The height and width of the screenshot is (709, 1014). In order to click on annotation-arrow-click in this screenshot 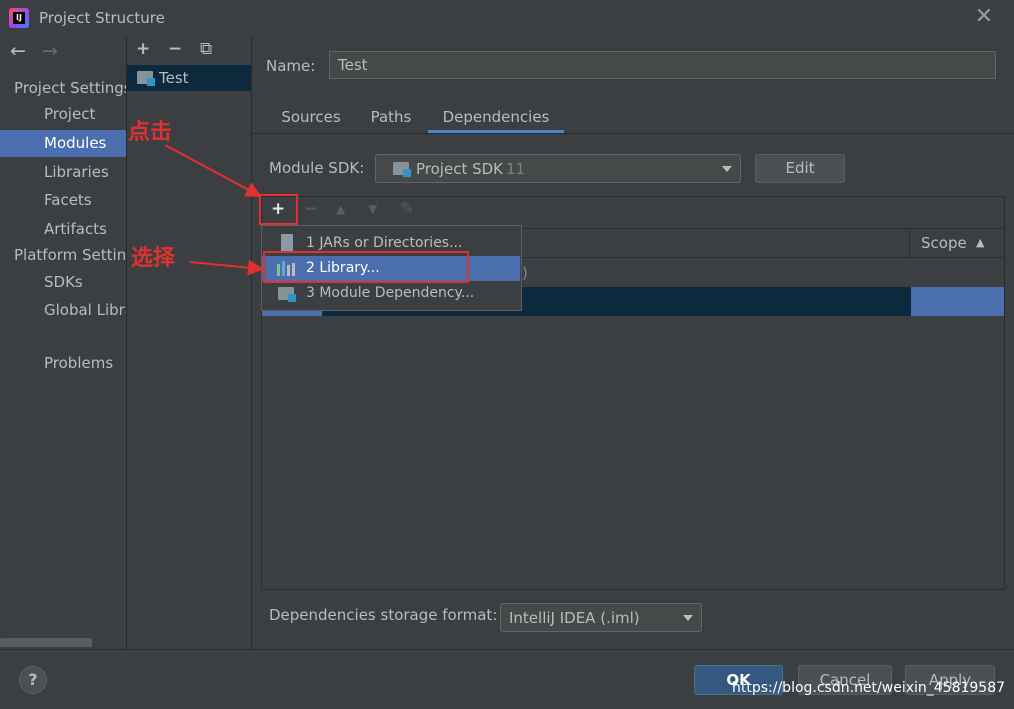, I will do `click(213, 170)`.